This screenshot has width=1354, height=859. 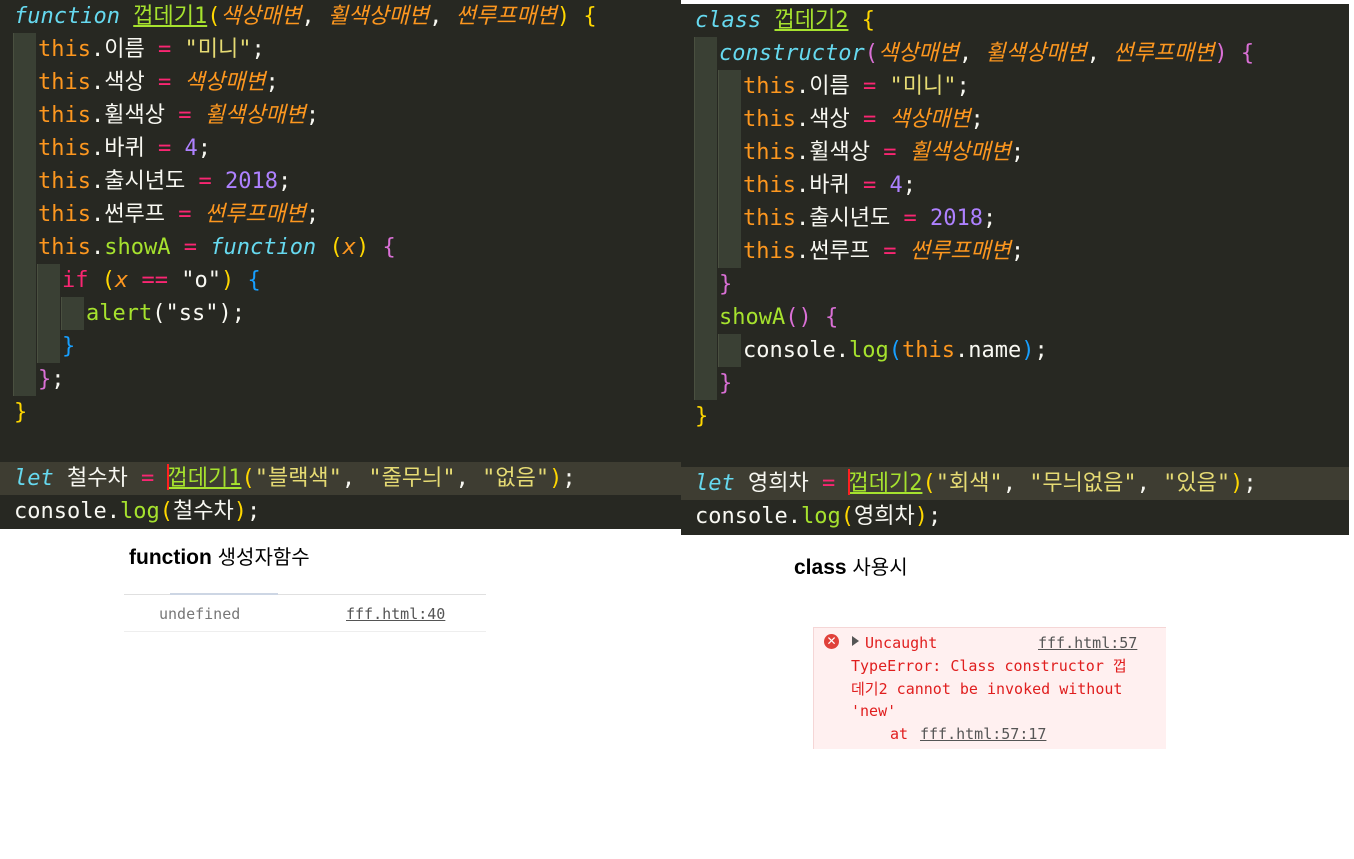 What do you see at coordinates (831, 641) in the screenshot?
I see `error-icon: ✕` at bounding box center [831, 641].